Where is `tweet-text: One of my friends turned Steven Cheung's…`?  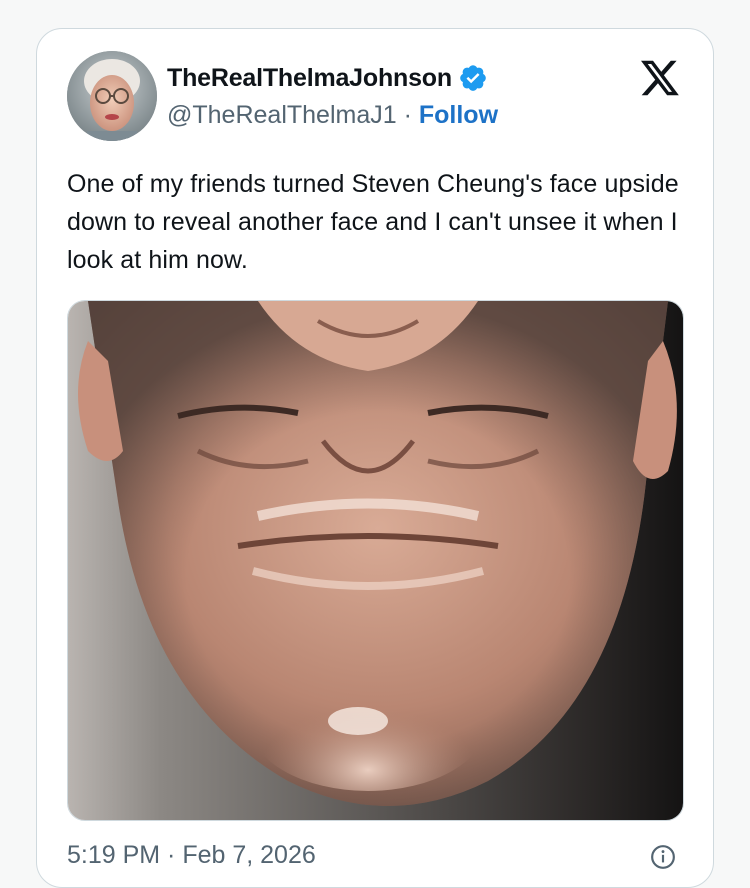 tweet-text: One of my friends turned Steven Cheung's… is located at coordinates (373, 222).